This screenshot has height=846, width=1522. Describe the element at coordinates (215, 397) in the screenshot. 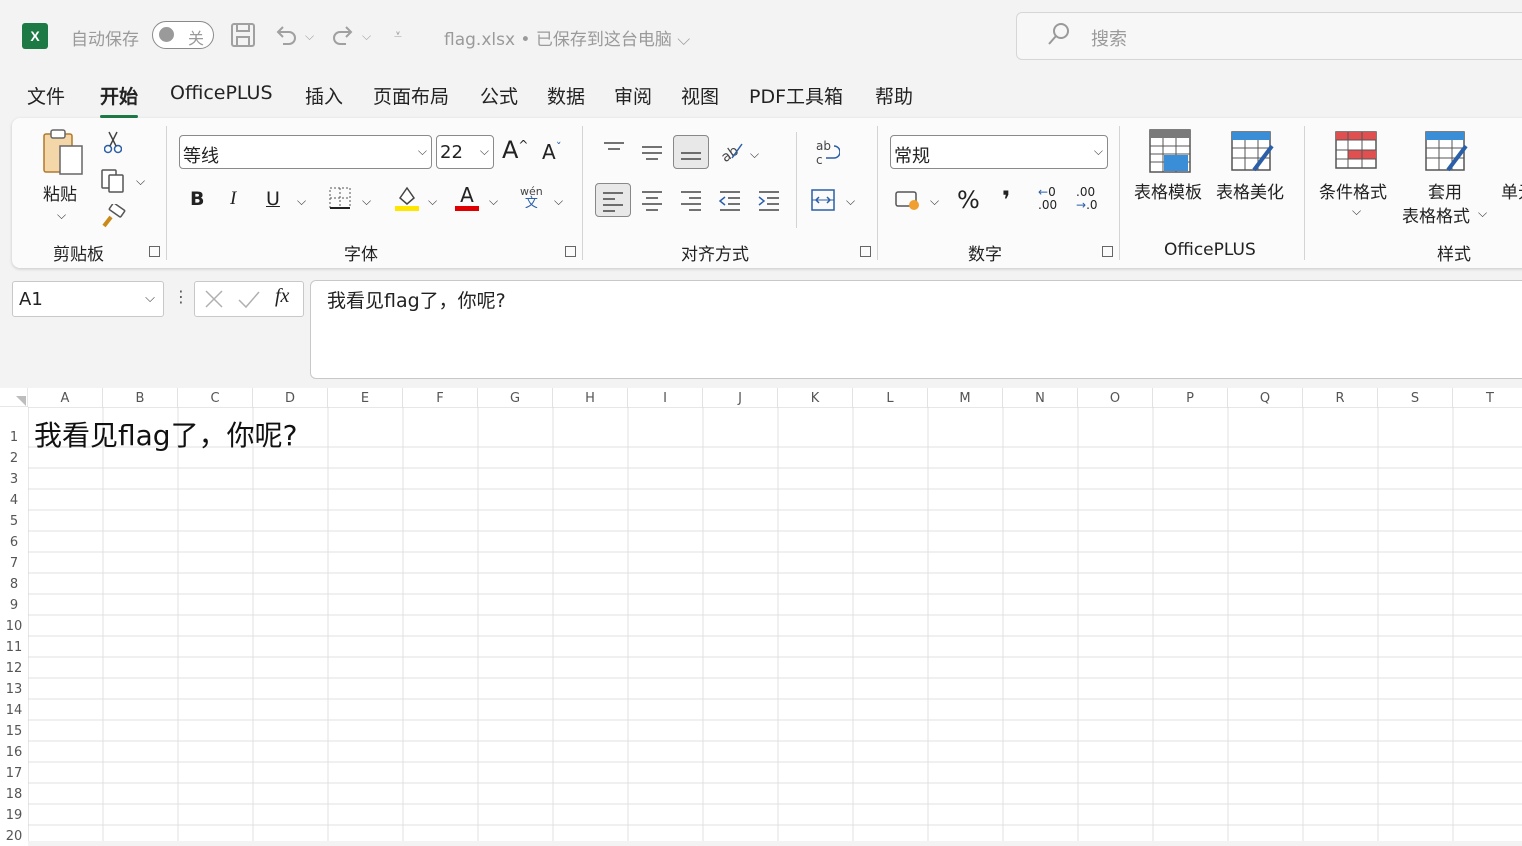

I see `column-header-c: C` at that location.